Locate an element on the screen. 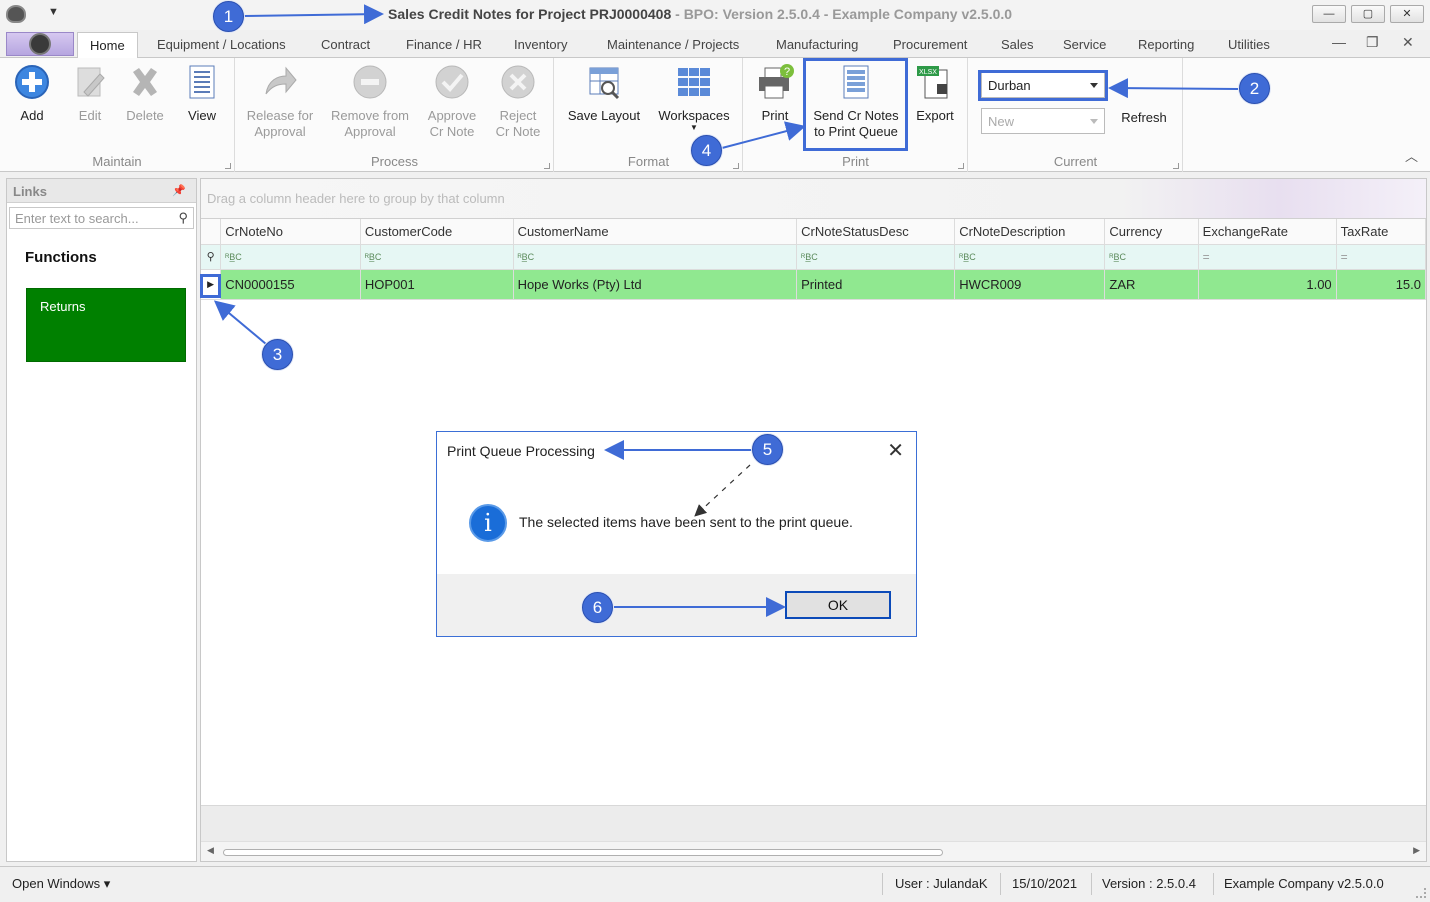 This screenshot has width=1430, height=902. restore-button: ▢ is located at coordinates (1368, 14).